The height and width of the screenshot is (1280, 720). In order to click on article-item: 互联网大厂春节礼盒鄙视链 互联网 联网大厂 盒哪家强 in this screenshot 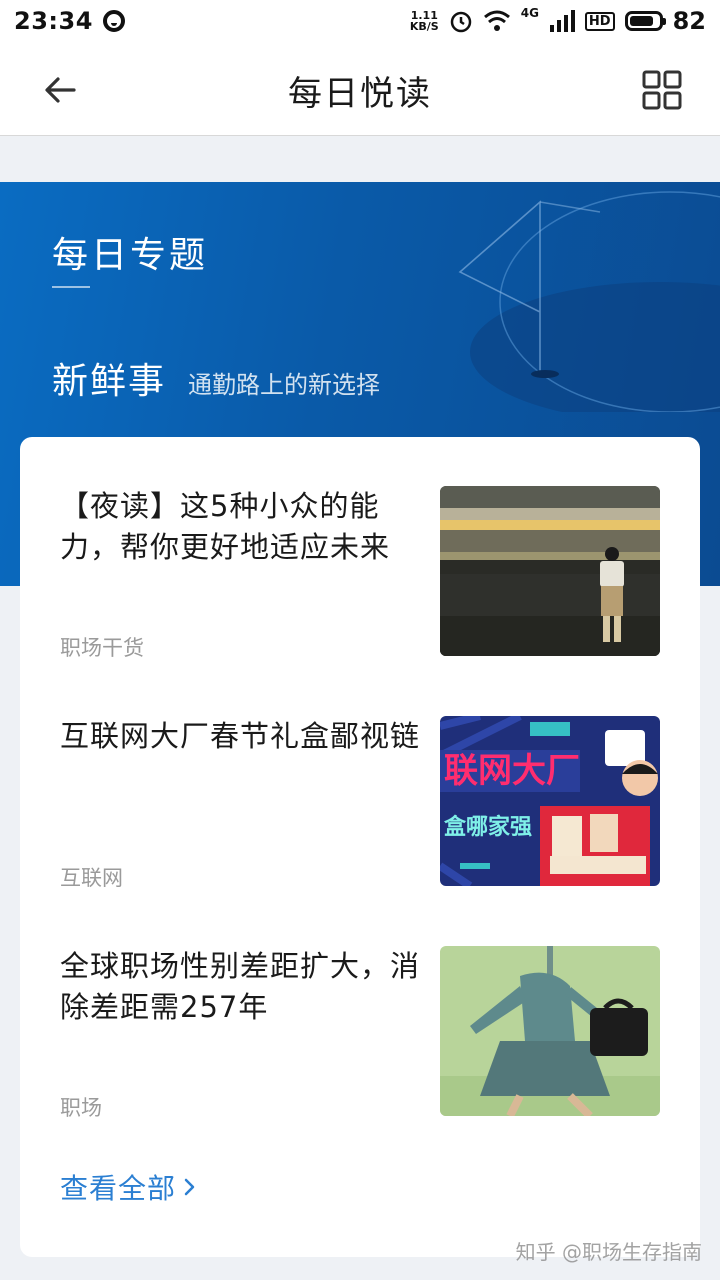, I will do `click(360, 803)`.